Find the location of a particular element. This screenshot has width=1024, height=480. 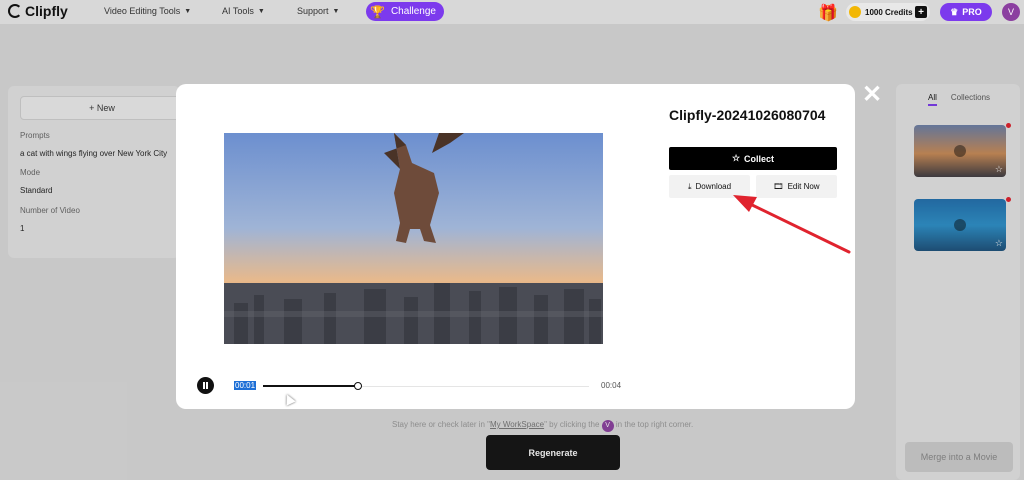

gift-icon: 🎁 is located at coordinates (828, 13).